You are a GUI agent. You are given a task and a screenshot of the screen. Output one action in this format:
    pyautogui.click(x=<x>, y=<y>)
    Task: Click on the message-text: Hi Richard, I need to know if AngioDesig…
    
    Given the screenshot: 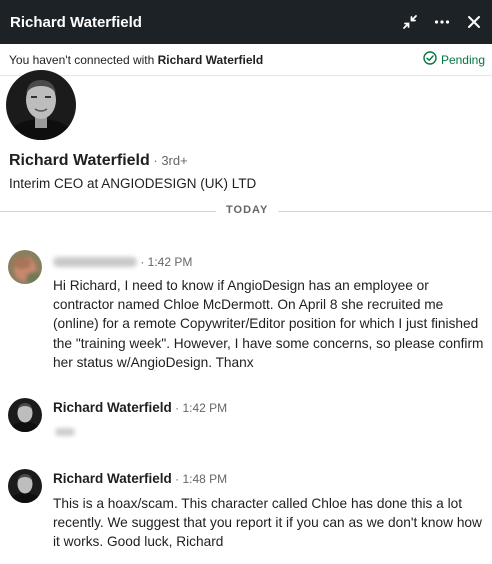 What is the action you would take?
    pyautogui.click(x=268, y=324)
    